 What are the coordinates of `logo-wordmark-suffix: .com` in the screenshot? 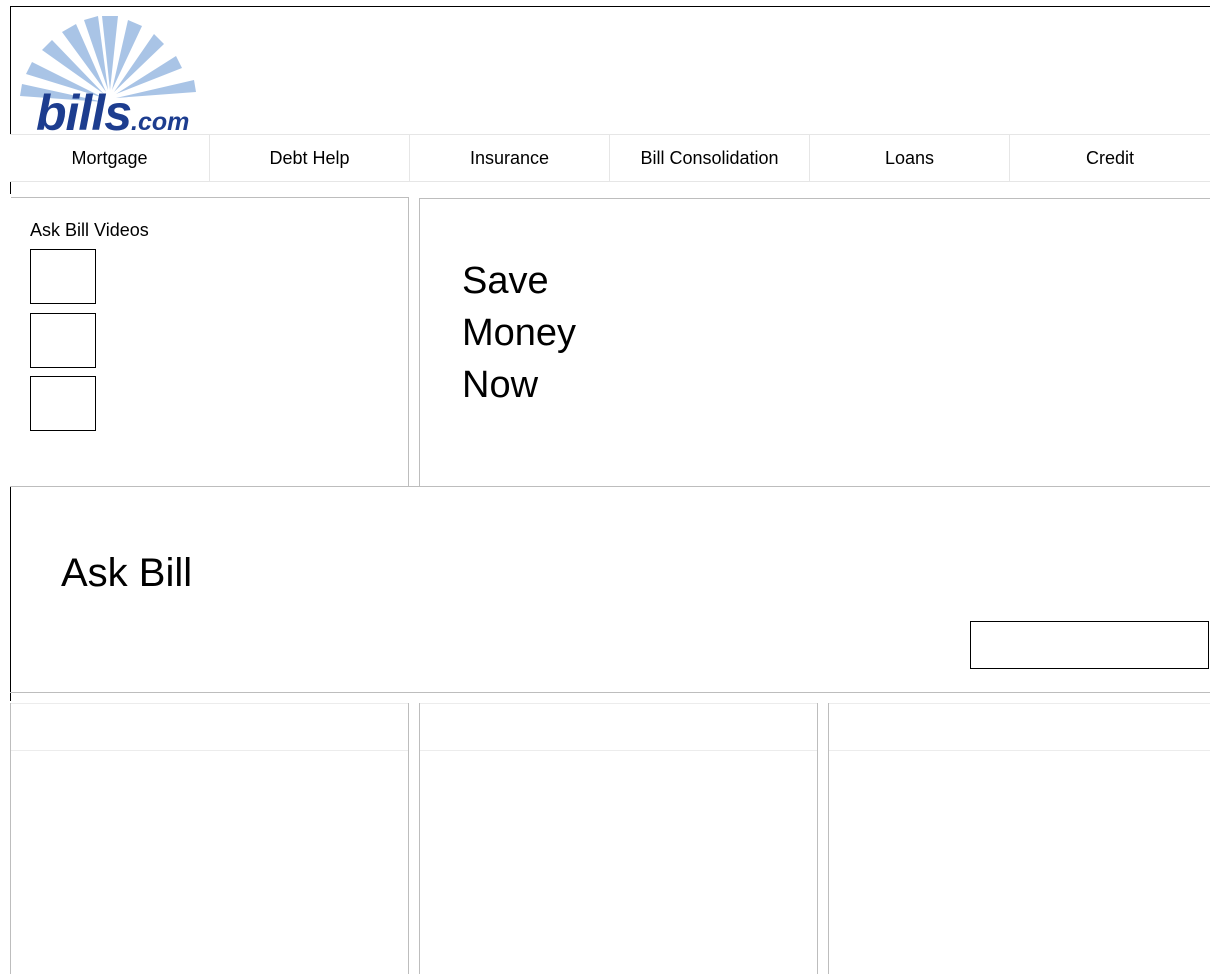 It's located at (160, 122).